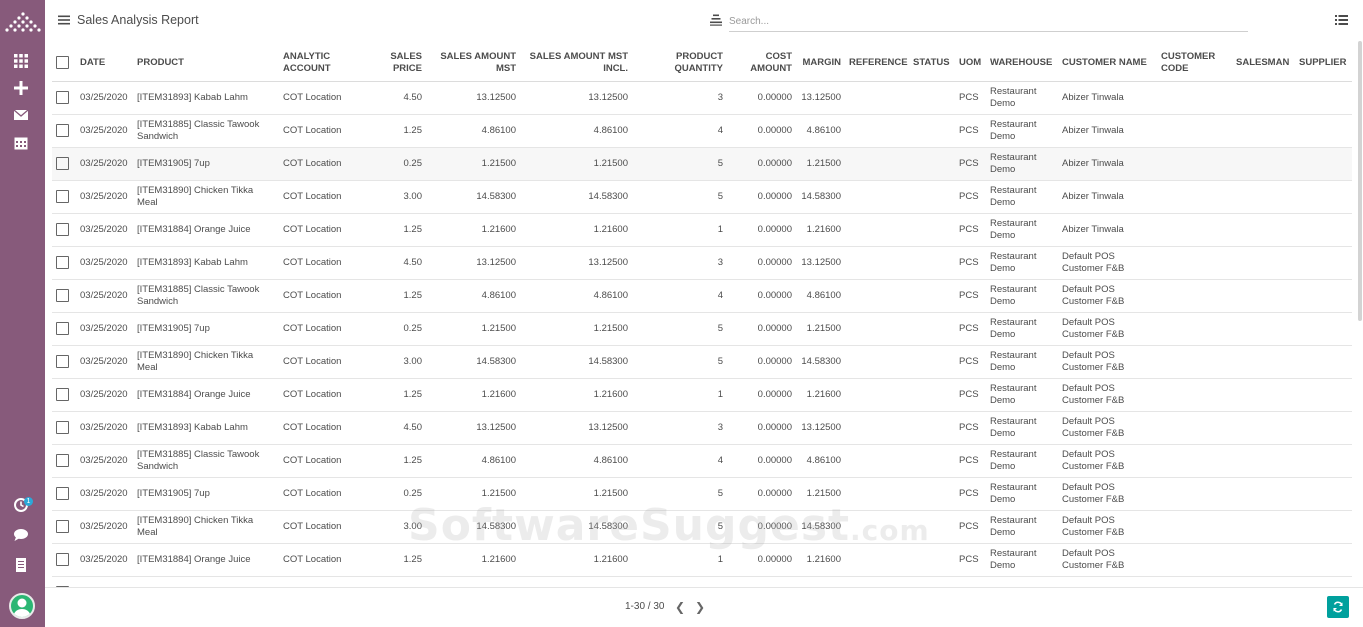  I want to click on column-header-customer-name: Customer Name, so click(1107, 63).